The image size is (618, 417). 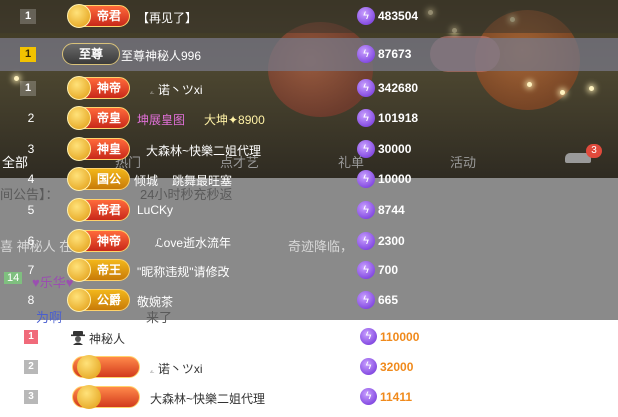 I want to click on ranking-row: 3 神皇 大森林~快樂二姐代理 ϟ 30000, so click(x=309, y=149).